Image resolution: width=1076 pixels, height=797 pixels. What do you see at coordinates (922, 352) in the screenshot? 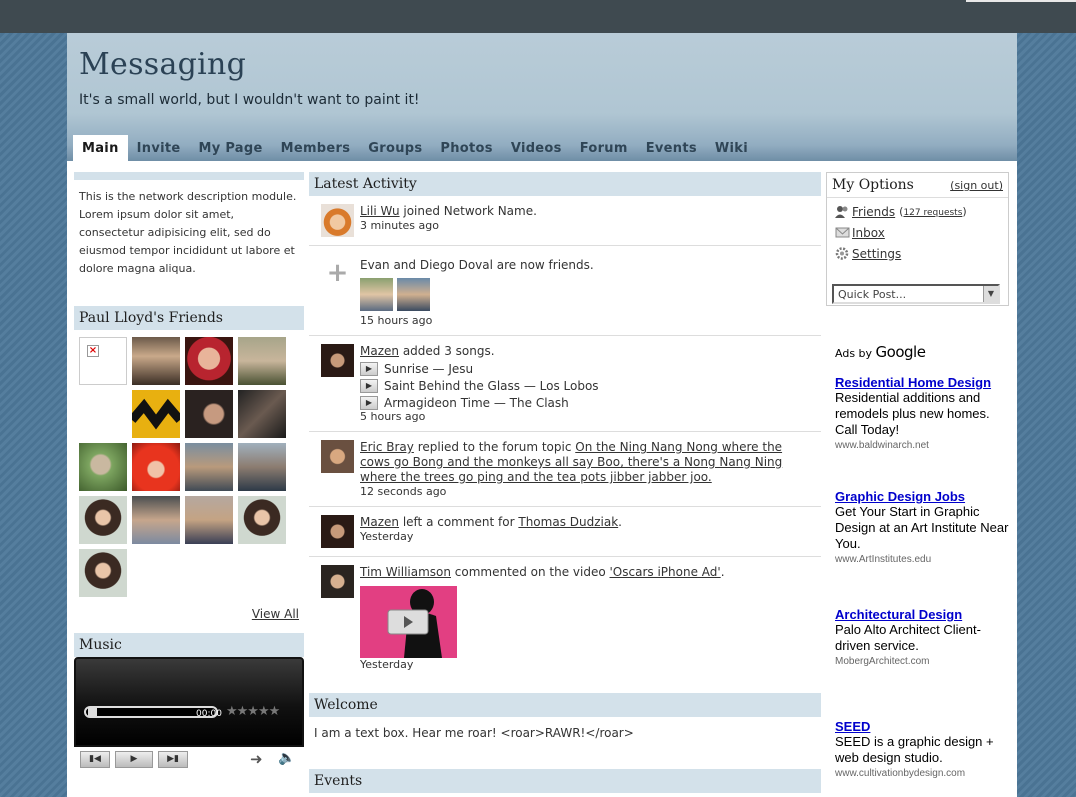
I see `ads-by-google-label: Ads by Google` at bounding box center [922, 352].